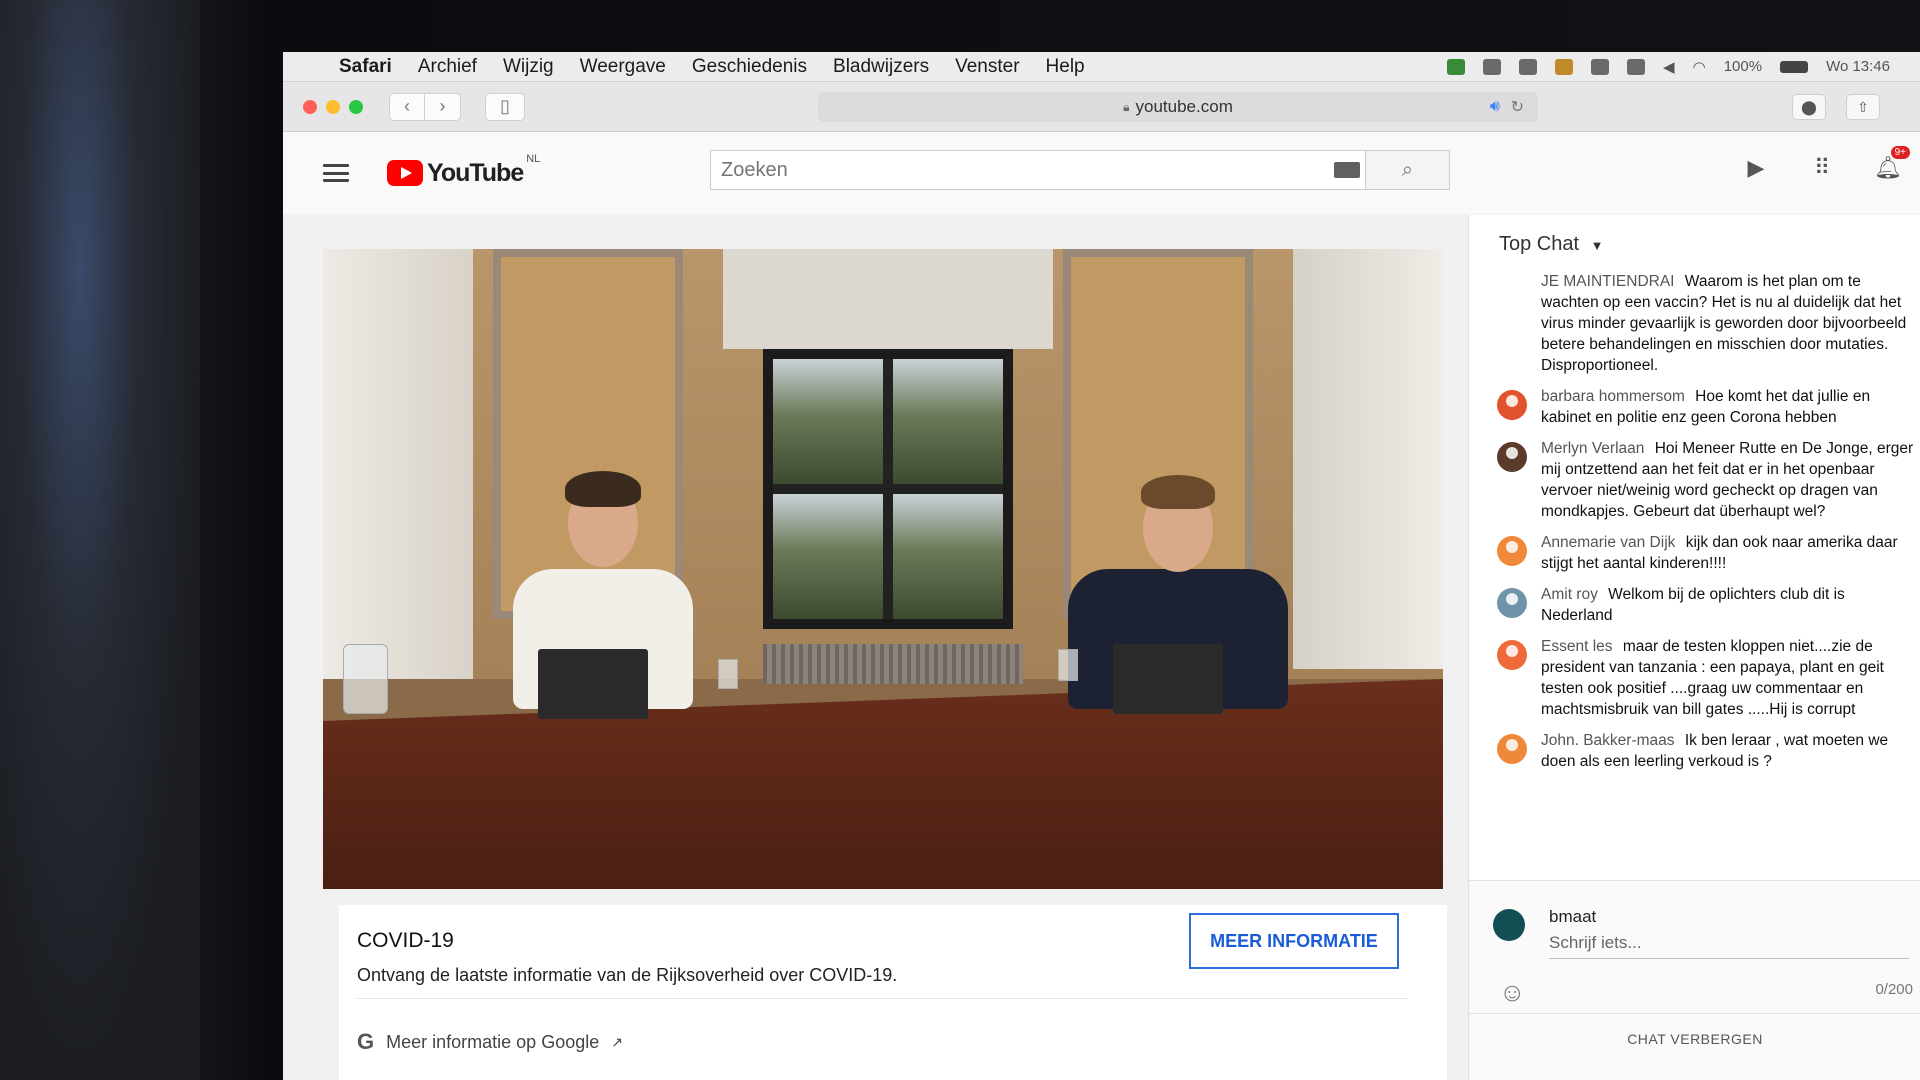  Describe the element at coordinates (1368, 459) in the screenshot. I see `video-curtain-right` at that location.